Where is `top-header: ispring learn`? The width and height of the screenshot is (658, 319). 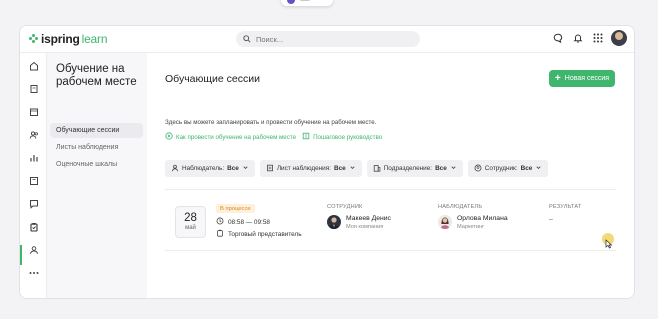
top-header: ispring learn is located at coordinates (327, 39).